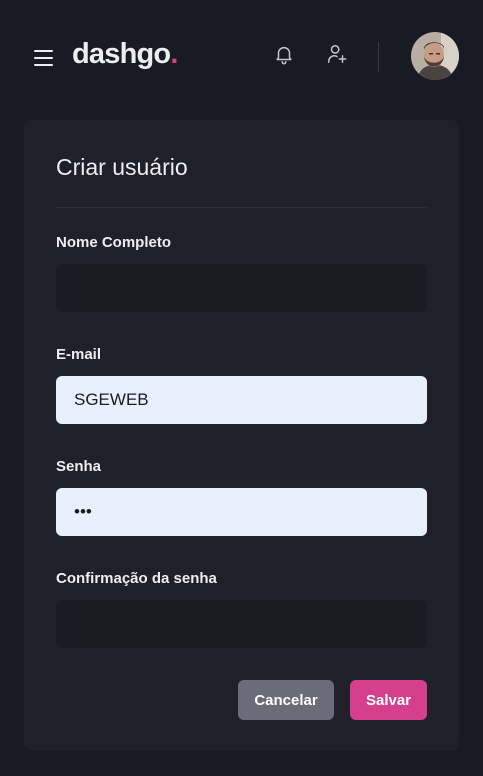 The height and width of the screenshot is (776, 483). Describe the element at coordinates (378, 57) in the screenshot. I see `header-divider` at that location.